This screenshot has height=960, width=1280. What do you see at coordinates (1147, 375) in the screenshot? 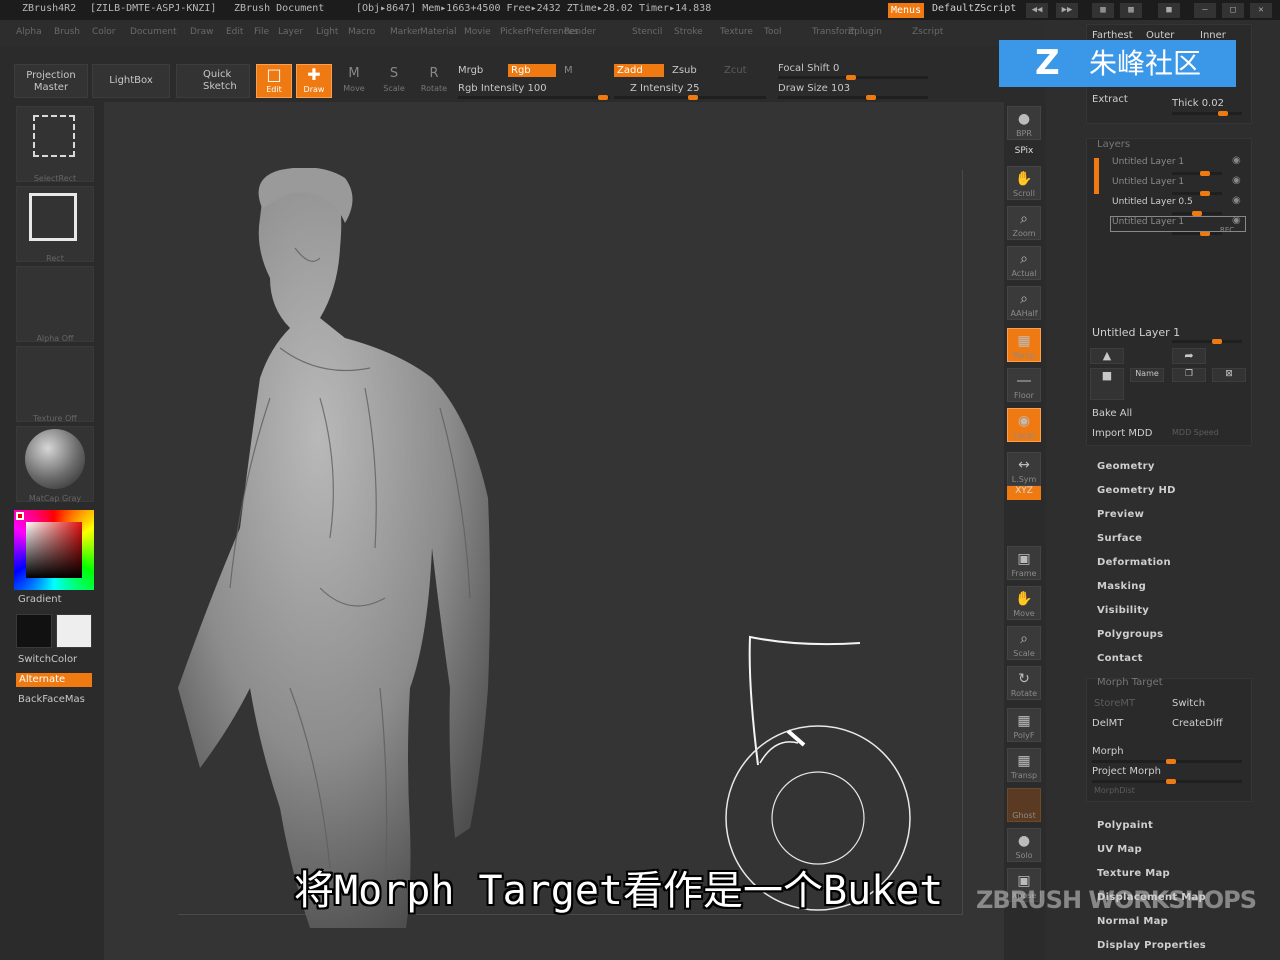
I see `layer-name-button: Name` at bounding box center [1147, 375].